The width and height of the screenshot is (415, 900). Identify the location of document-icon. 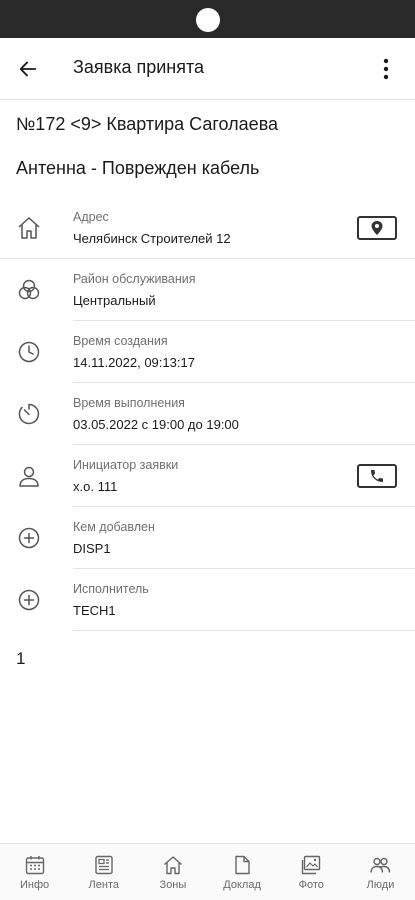
(242, 865).